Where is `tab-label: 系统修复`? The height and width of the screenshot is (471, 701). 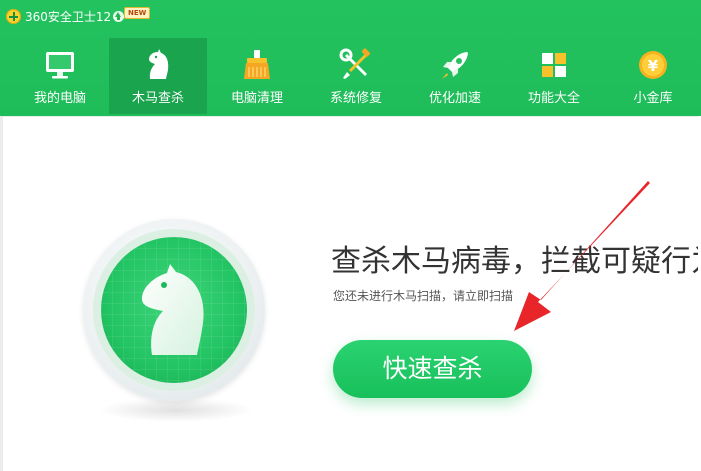
tab-label: 系统修复 is located at coordinates (355, 98).